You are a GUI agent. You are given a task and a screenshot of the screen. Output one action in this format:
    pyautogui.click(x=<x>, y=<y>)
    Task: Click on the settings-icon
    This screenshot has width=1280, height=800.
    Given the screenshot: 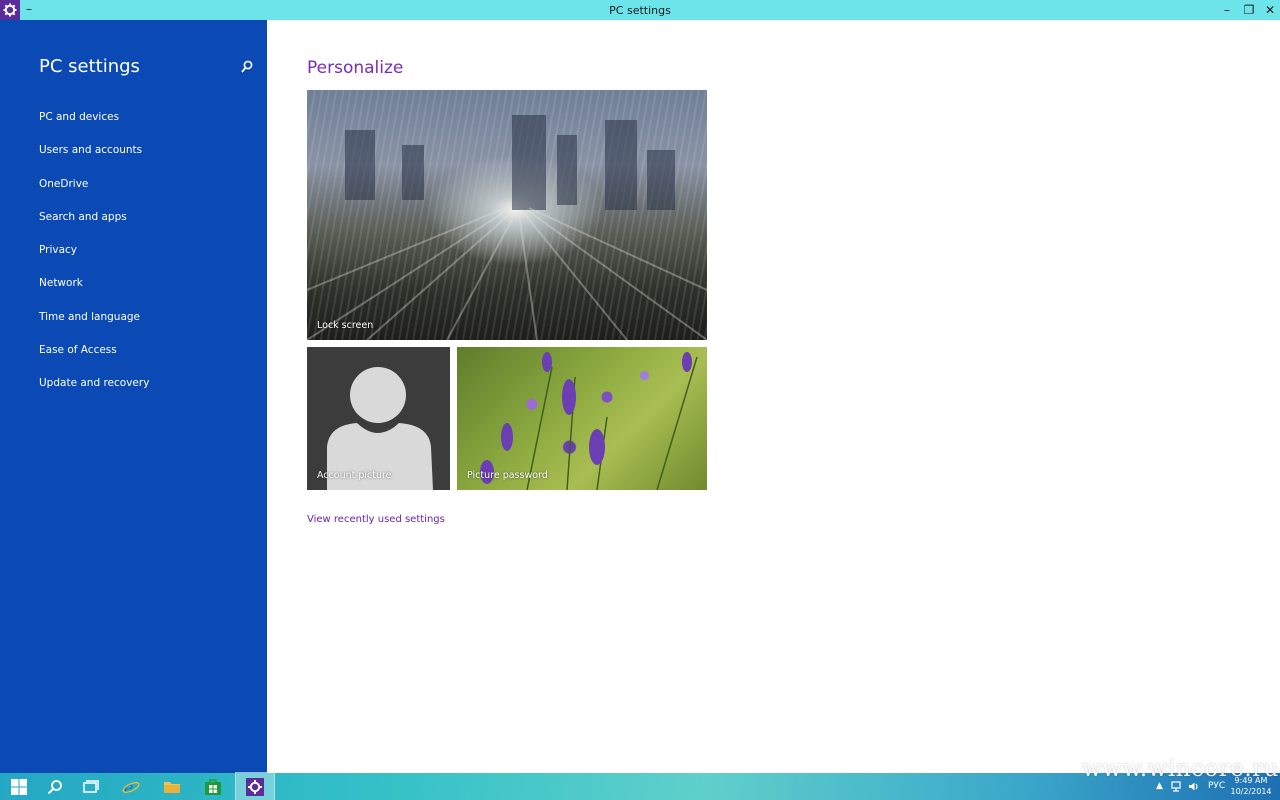 What is the action you would take?
    pyautogui.click(x=255, y=786)
    